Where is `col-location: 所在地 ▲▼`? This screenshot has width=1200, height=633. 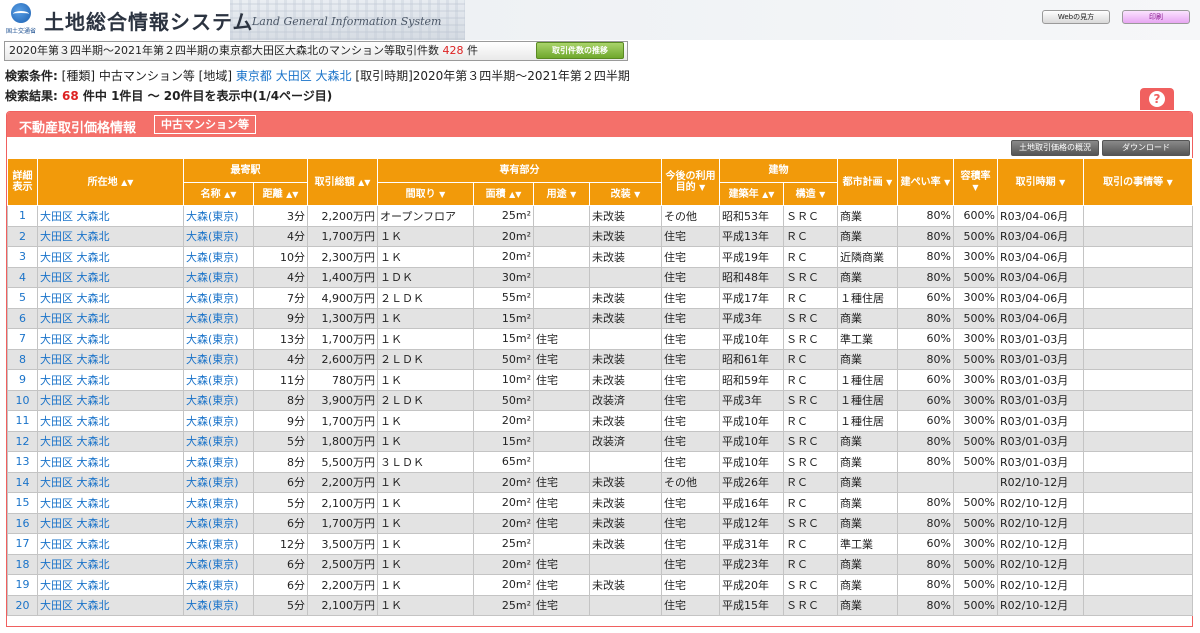 col-location: 所在地 ▲▼ is located at coordinates (110, 182).